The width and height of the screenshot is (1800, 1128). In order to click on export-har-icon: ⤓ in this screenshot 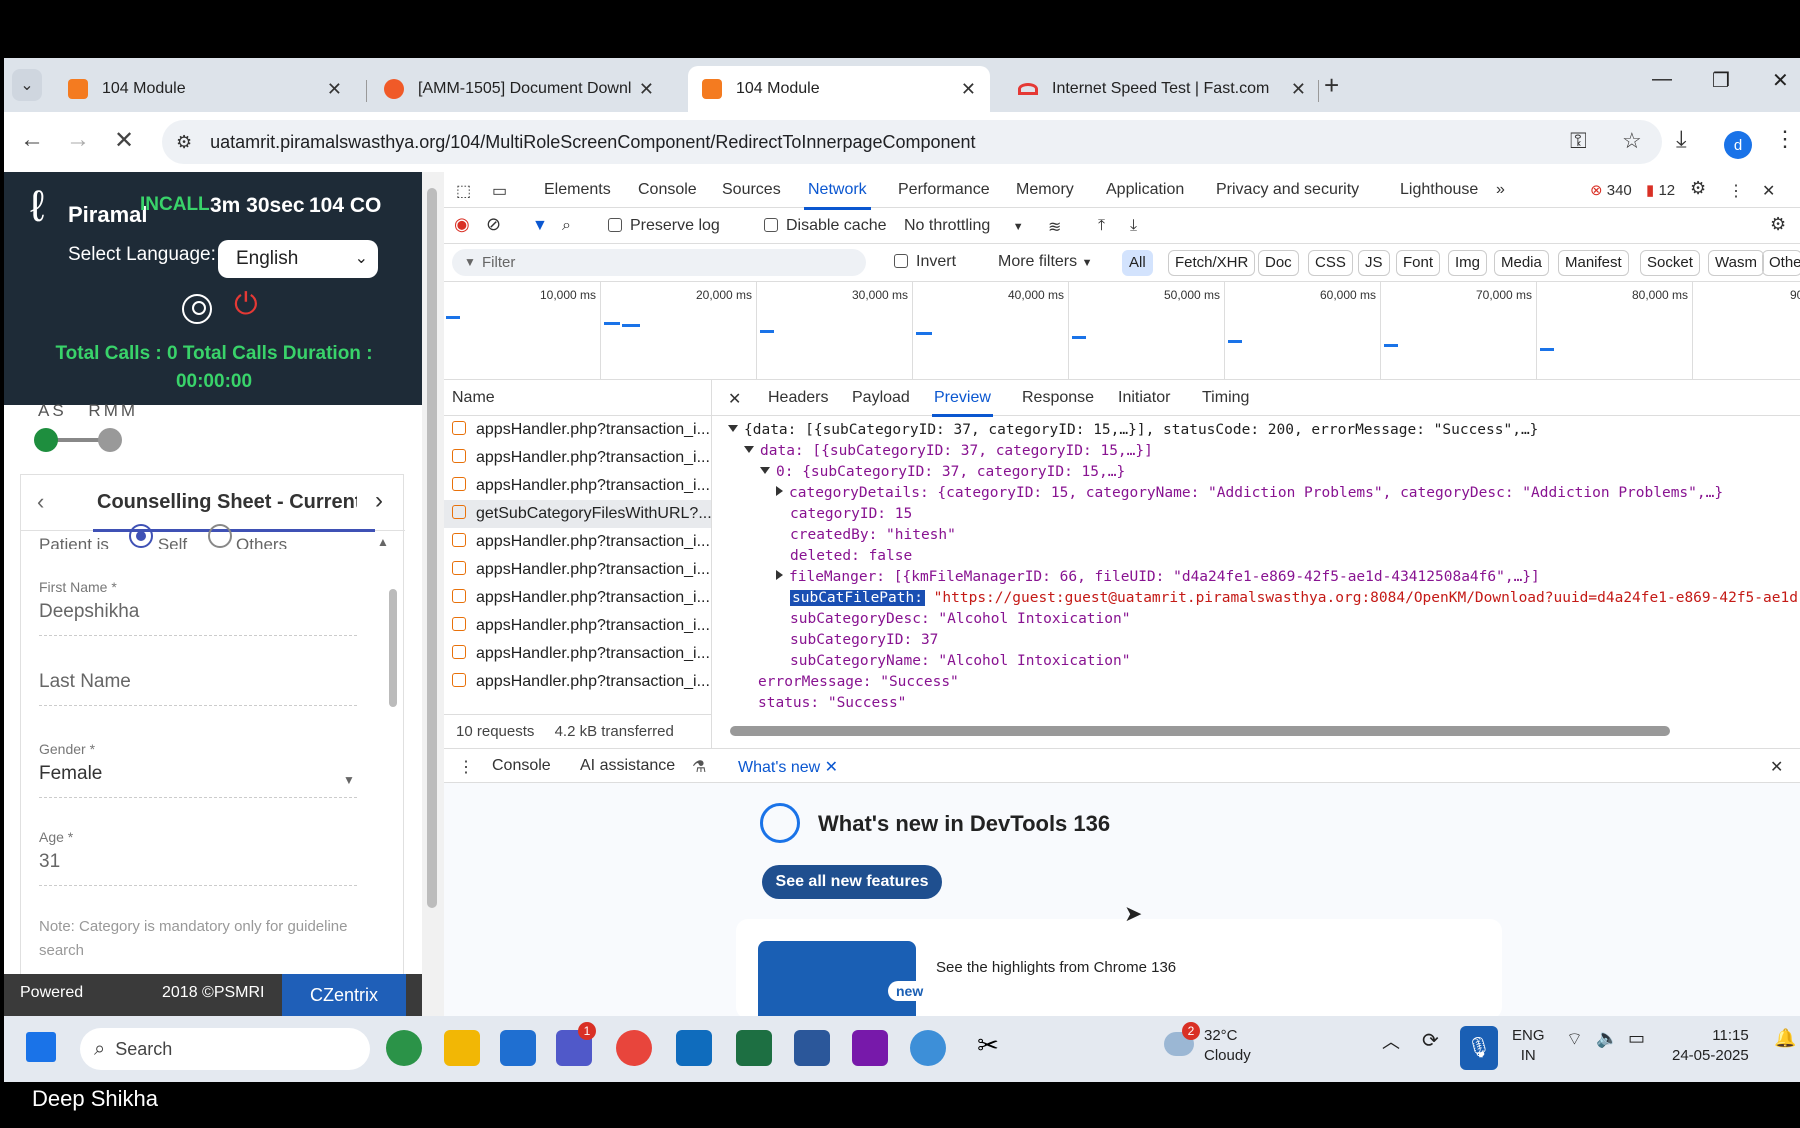, I will do `click(1133, 226)`.